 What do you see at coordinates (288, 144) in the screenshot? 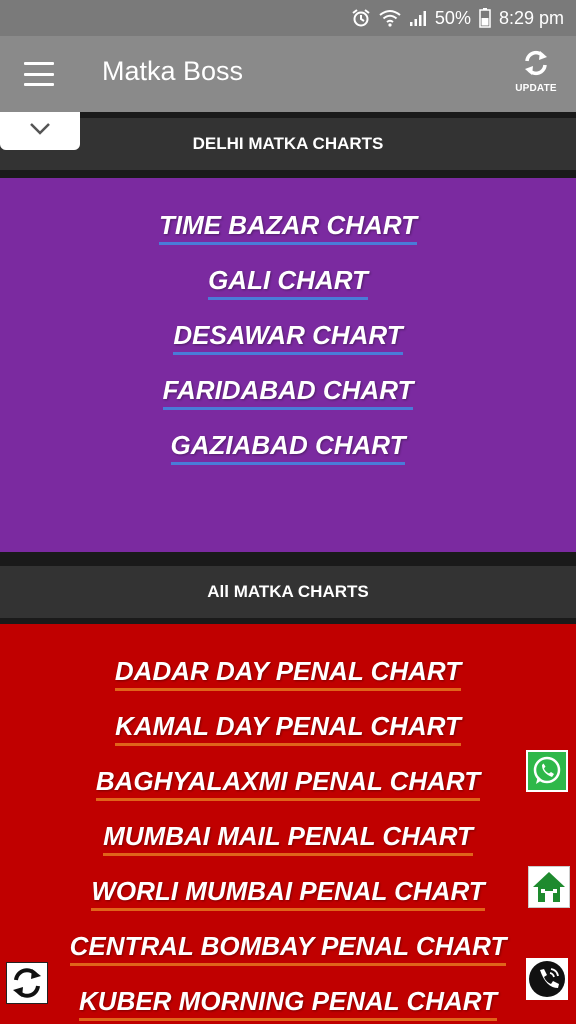
I see `delhi-section-header: DELHI MATKA CHARTS` at bounding box center [288, 144].